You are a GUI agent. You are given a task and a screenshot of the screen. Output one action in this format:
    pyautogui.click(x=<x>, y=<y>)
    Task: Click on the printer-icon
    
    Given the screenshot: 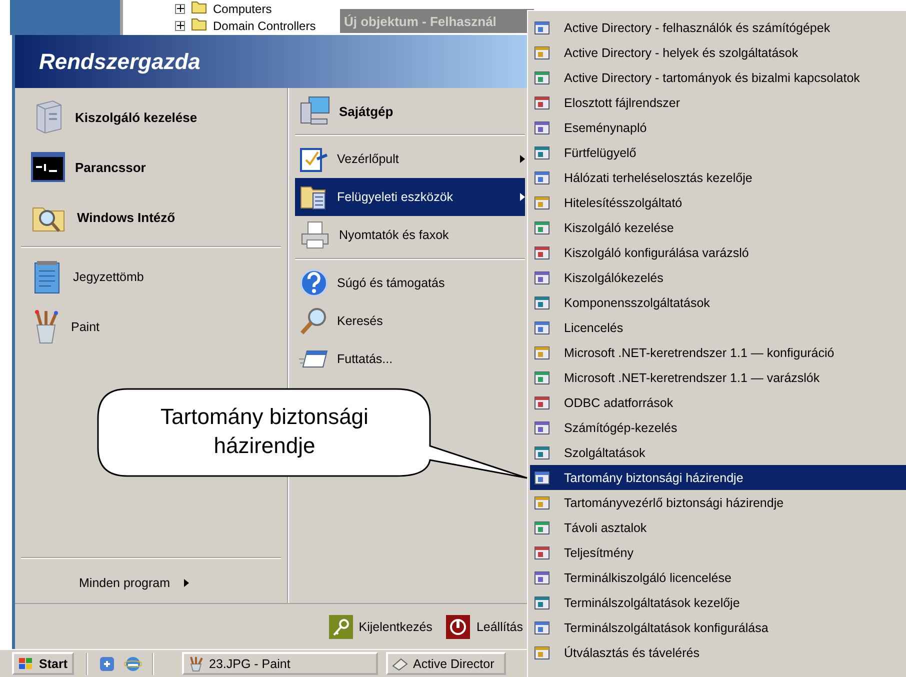 What is the action you would take?
    pyautogui.click(x=315, y=235)
    